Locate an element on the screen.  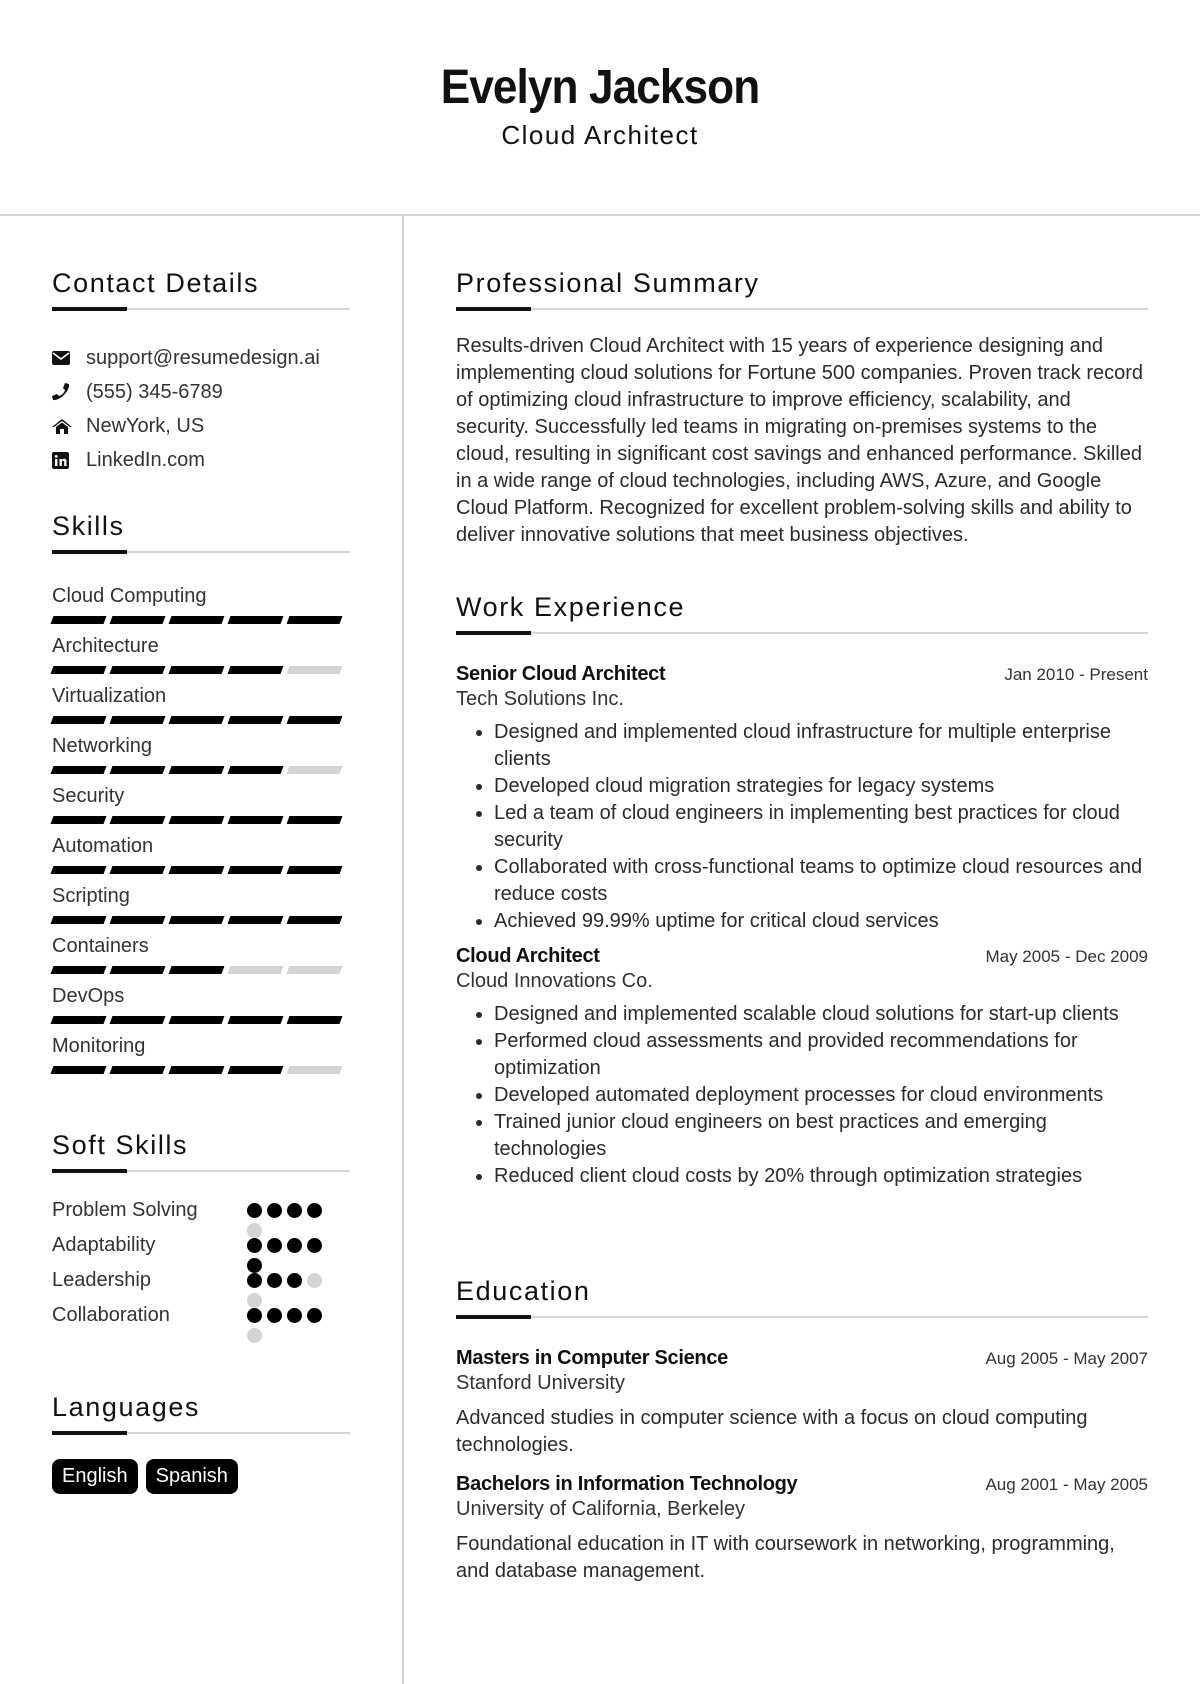
skill-name: DevOps is located at coordinates (88, 996).